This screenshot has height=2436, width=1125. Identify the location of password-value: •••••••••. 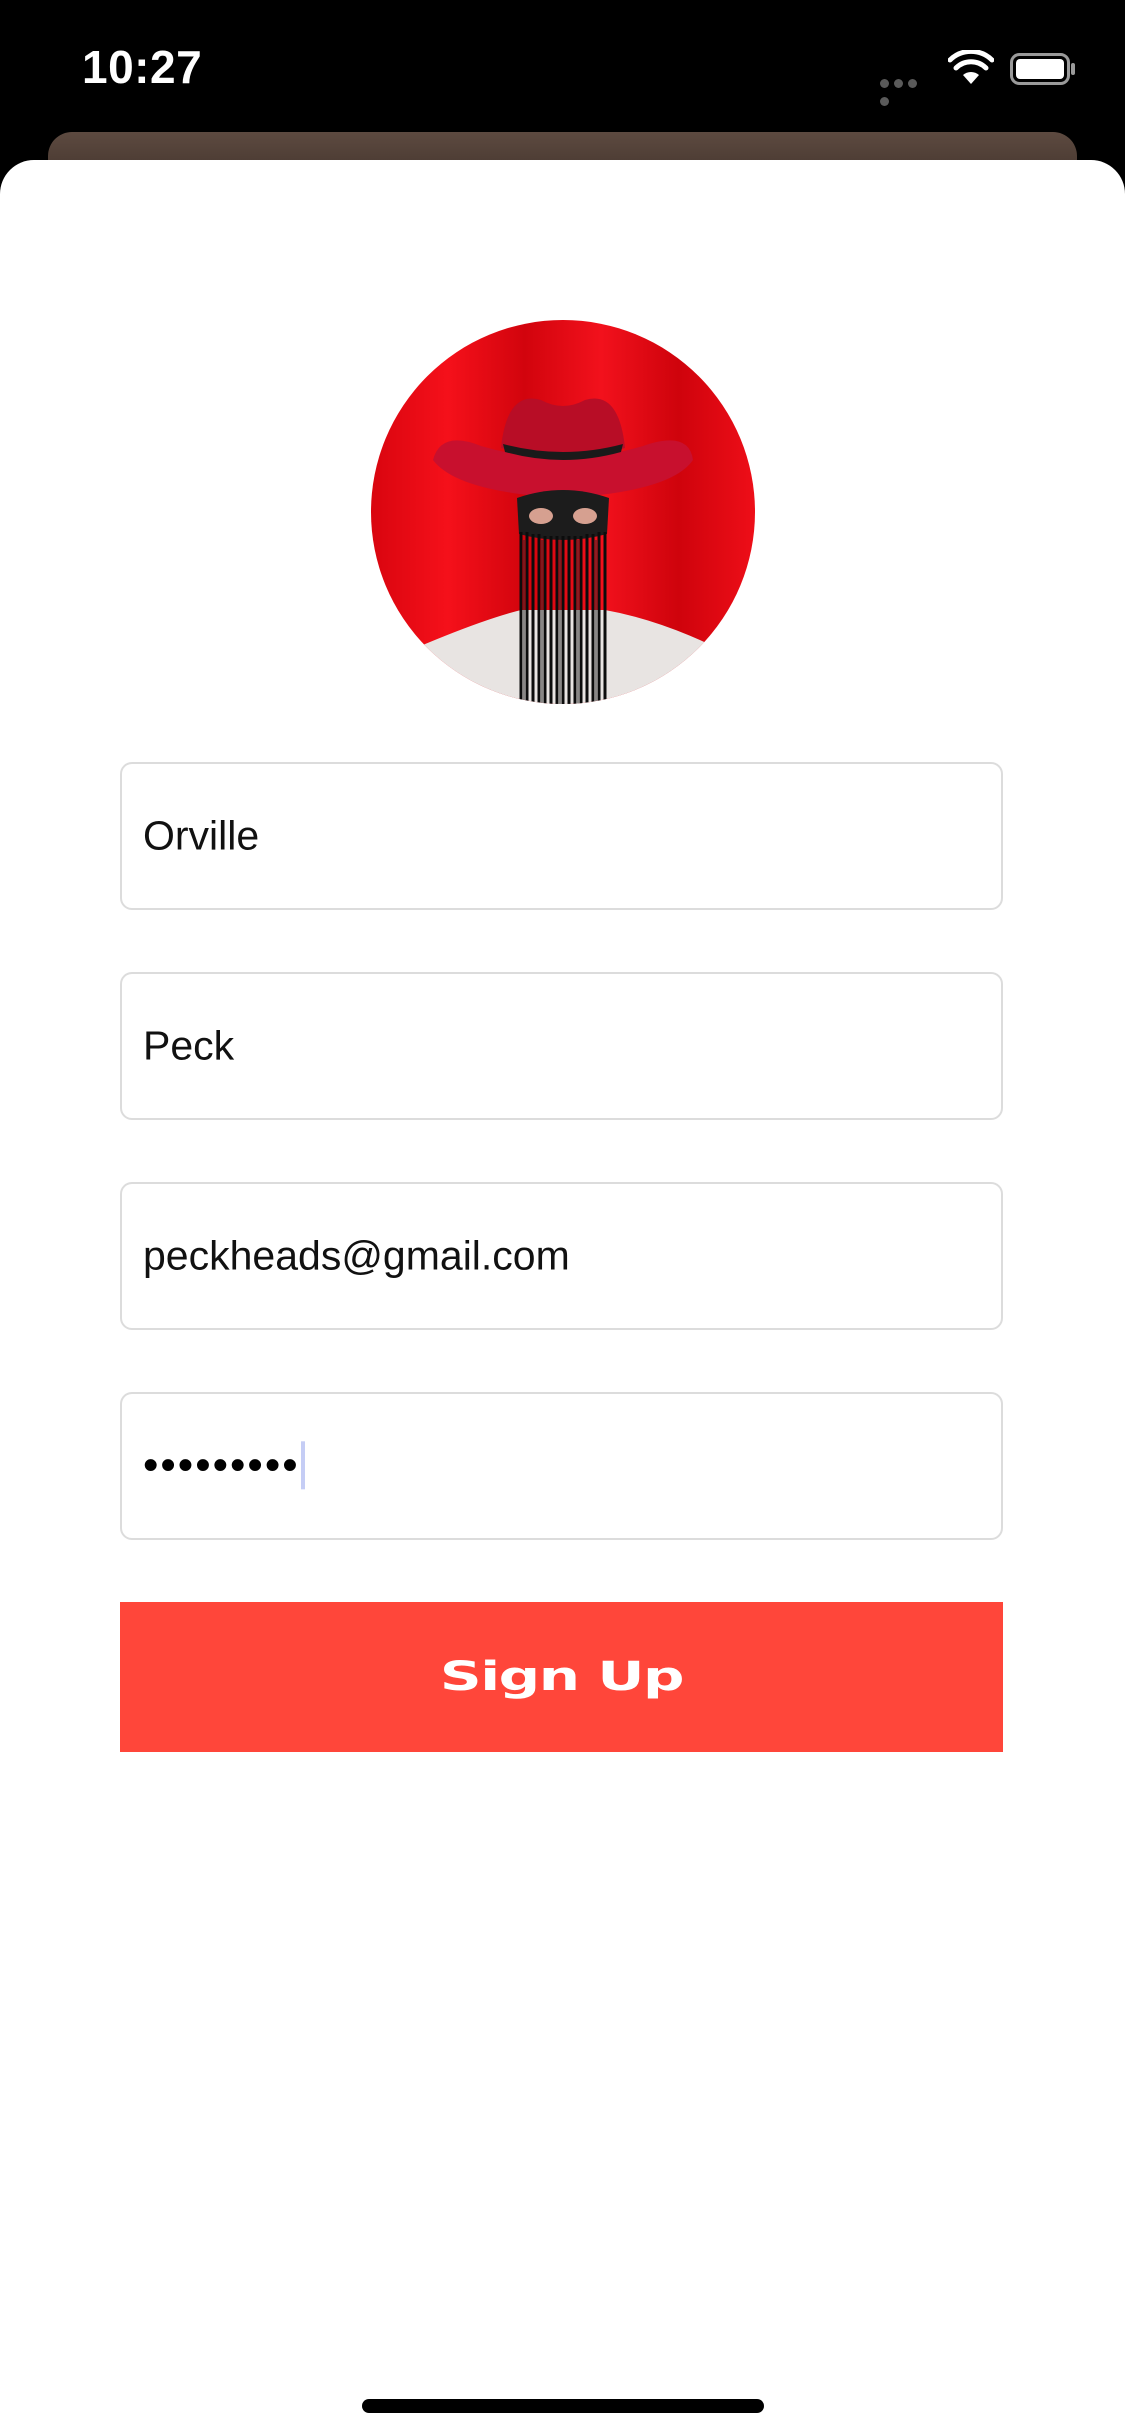
(224, 1465).